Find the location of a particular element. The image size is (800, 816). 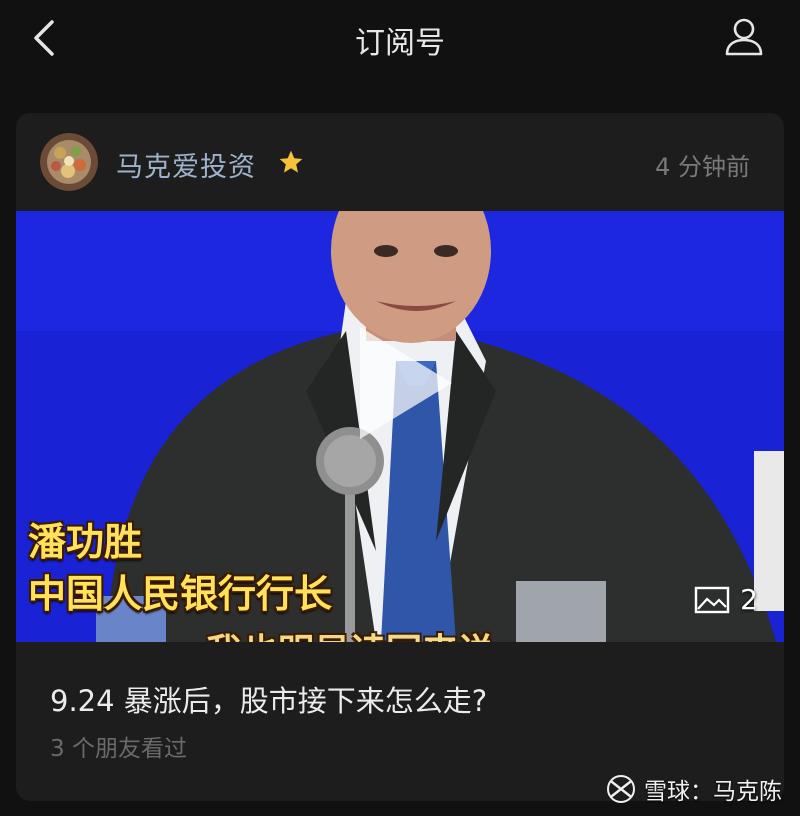

top-bar: 订阅号 is located at coordinates (400, 38).